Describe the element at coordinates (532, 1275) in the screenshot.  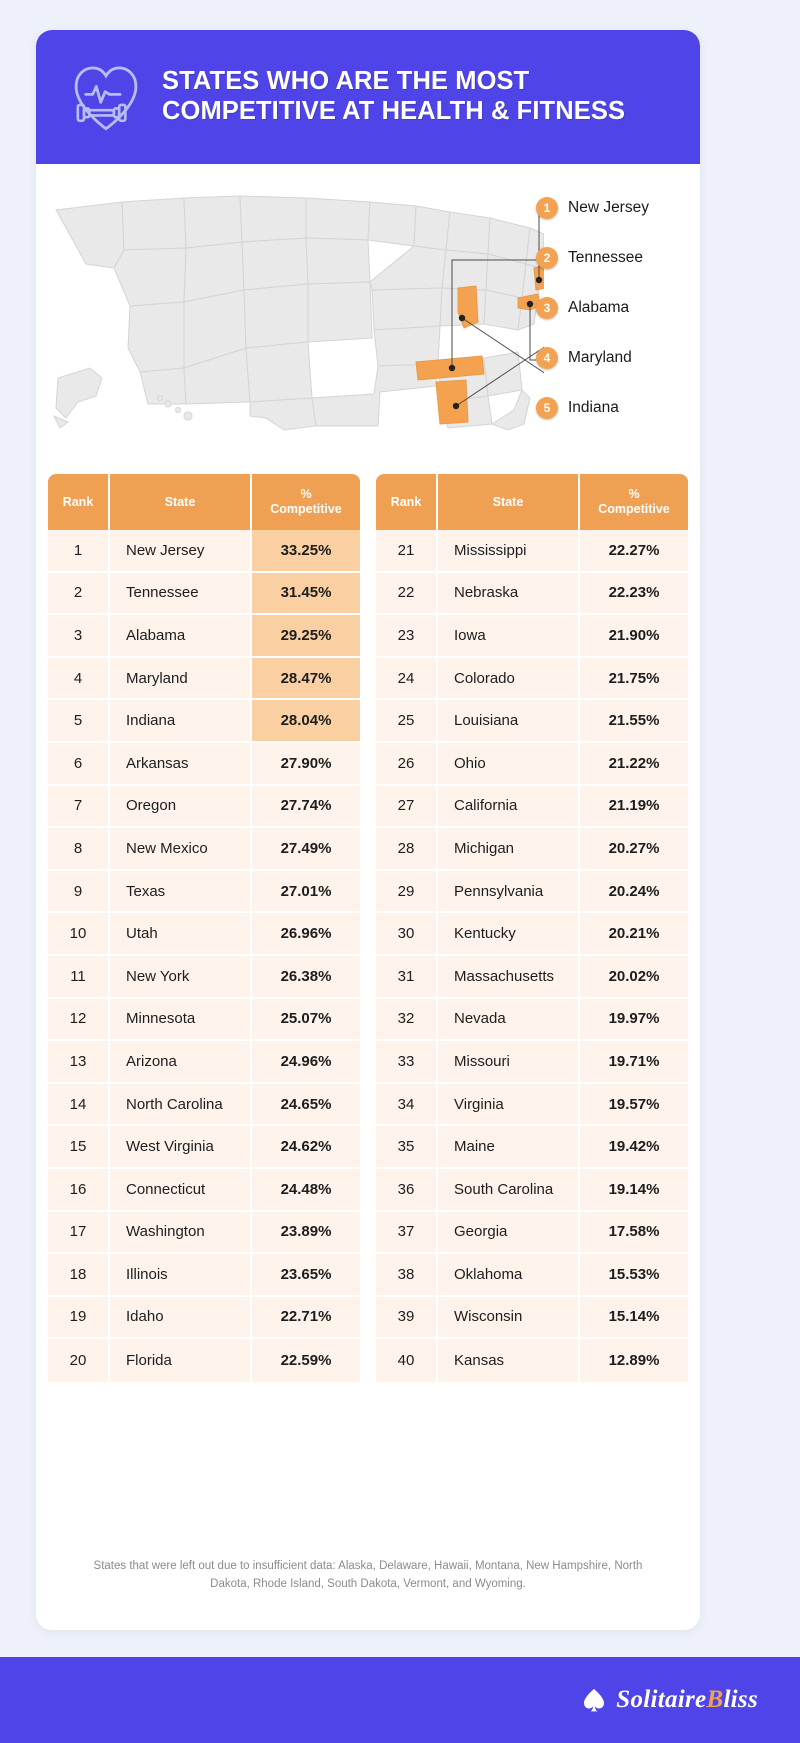
I see `table-row: 38 Oklahoma 15.53%` at that location.